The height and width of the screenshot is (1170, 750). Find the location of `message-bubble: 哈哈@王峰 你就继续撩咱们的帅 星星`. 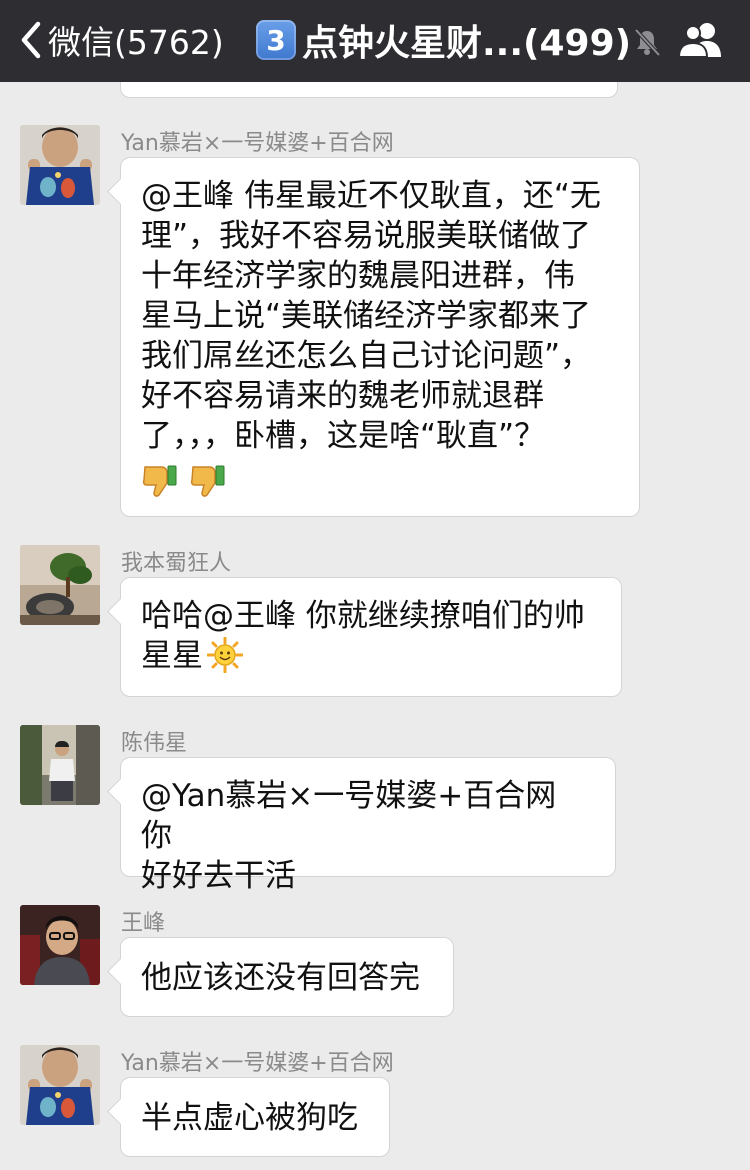

message-bubble: 哈哈@王峰 你就继续撩咱们的帅 星星 is located at coordinates (371, 637).